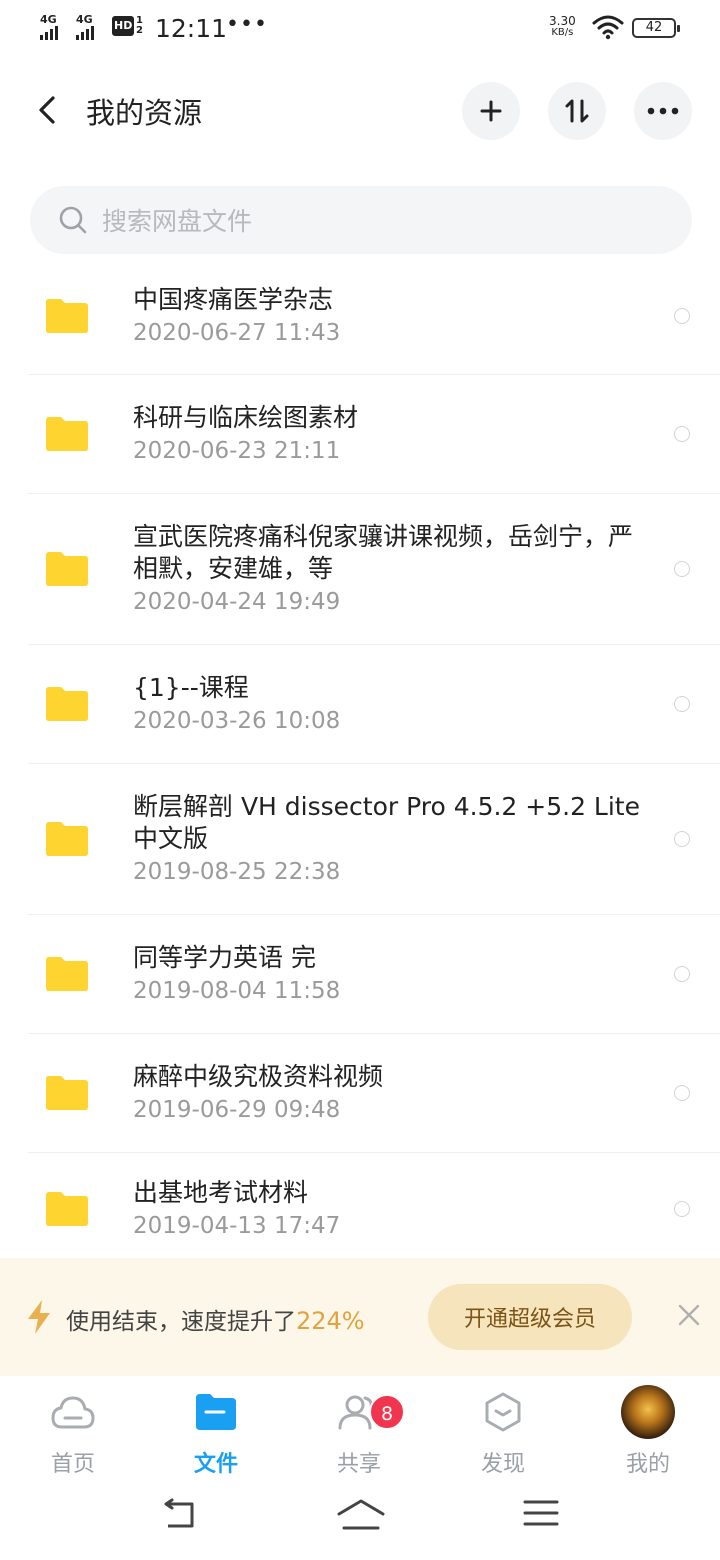 The width and height of the screenshot is (720, 1560). Describe the element at coordinates (360, 29) in the screenshot. I see `status-bar: 4G 4G HD 1 2 12:11 ••• 3.30 KB/s 42` at that location.